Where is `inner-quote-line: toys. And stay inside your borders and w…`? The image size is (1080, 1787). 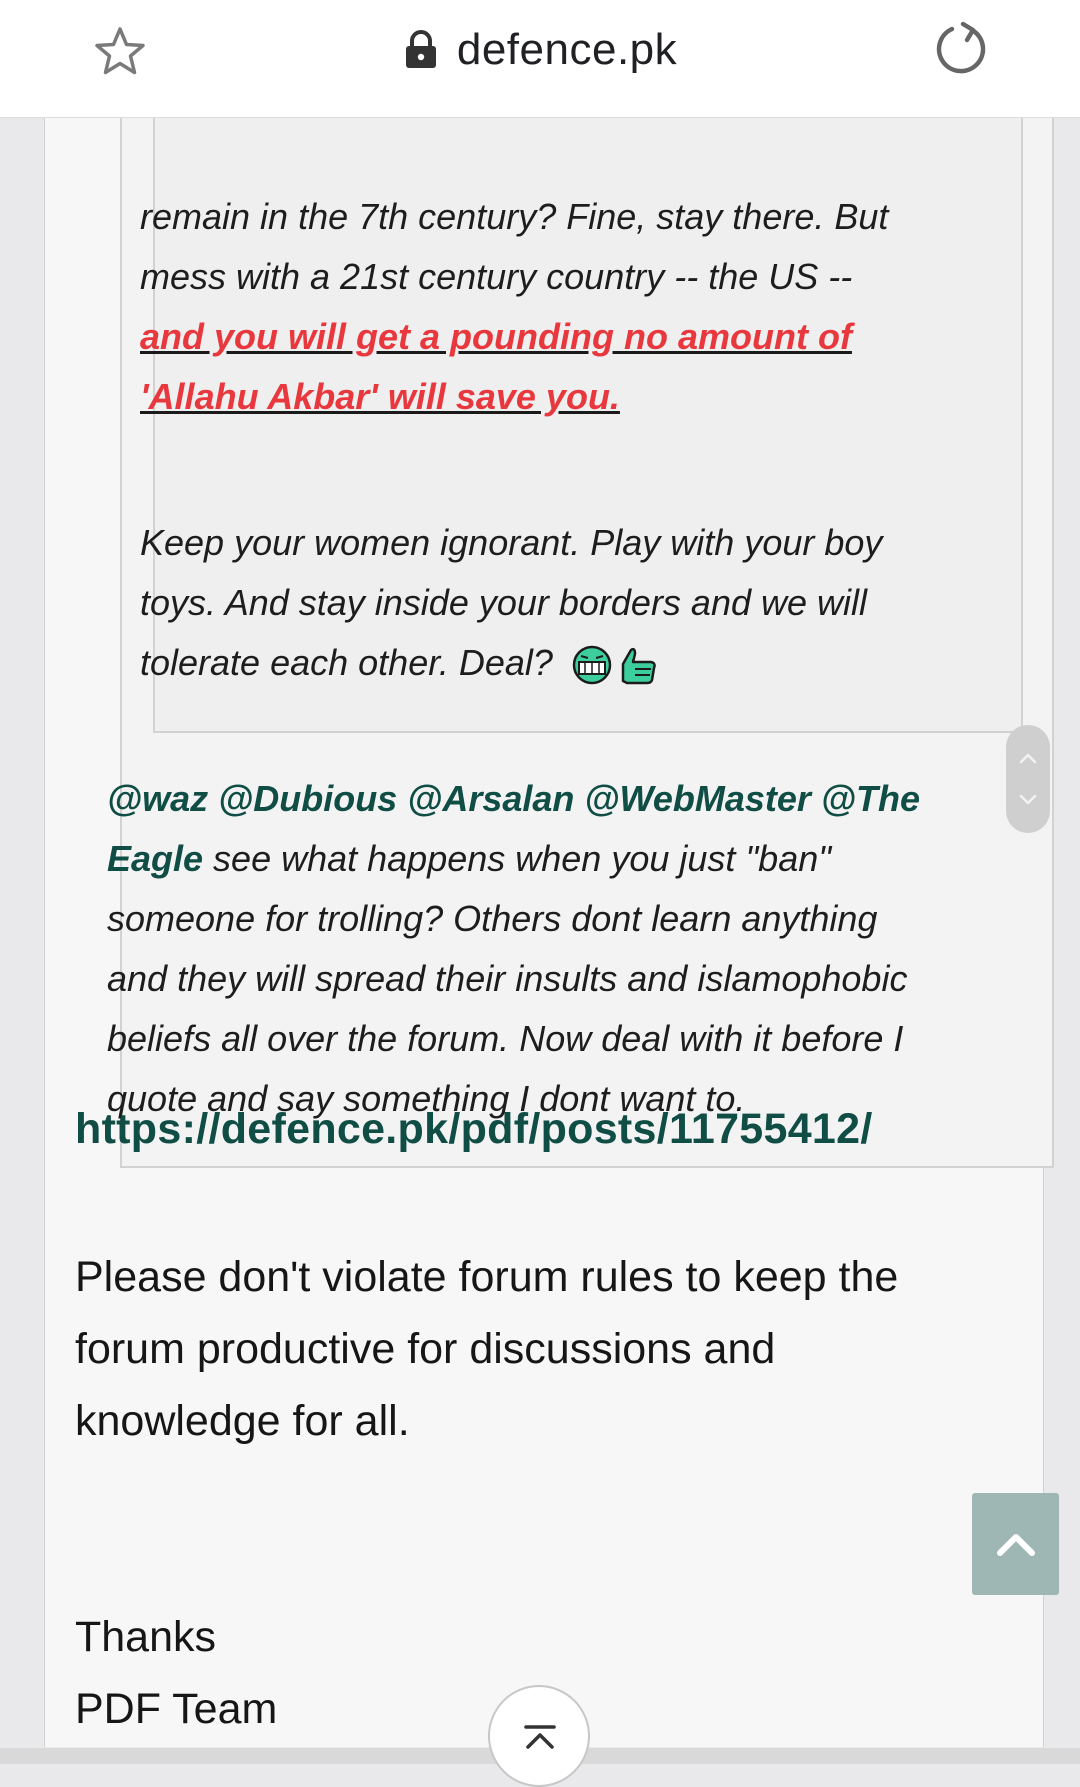 inner-quote-line: toys. And stay inside your borders and w… is located at coordinates (504, 602).